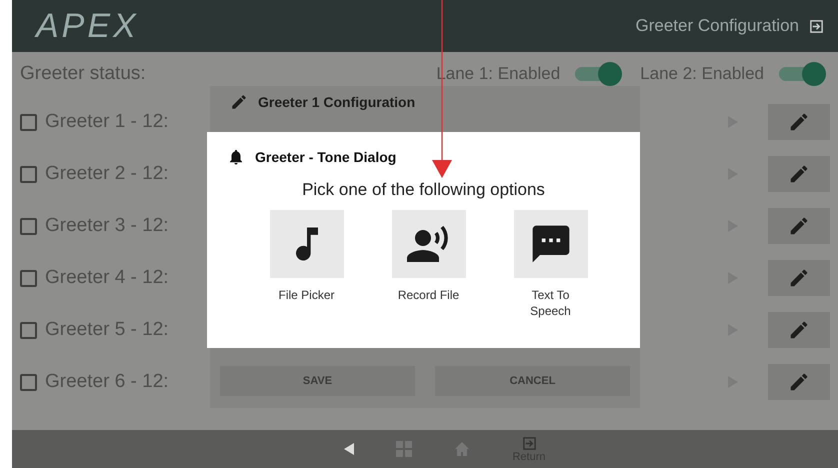 The height and width of the screenshot is (468, 838). I want to click on greeter-label: Greeter 5 - 12:, so click(107, 330).